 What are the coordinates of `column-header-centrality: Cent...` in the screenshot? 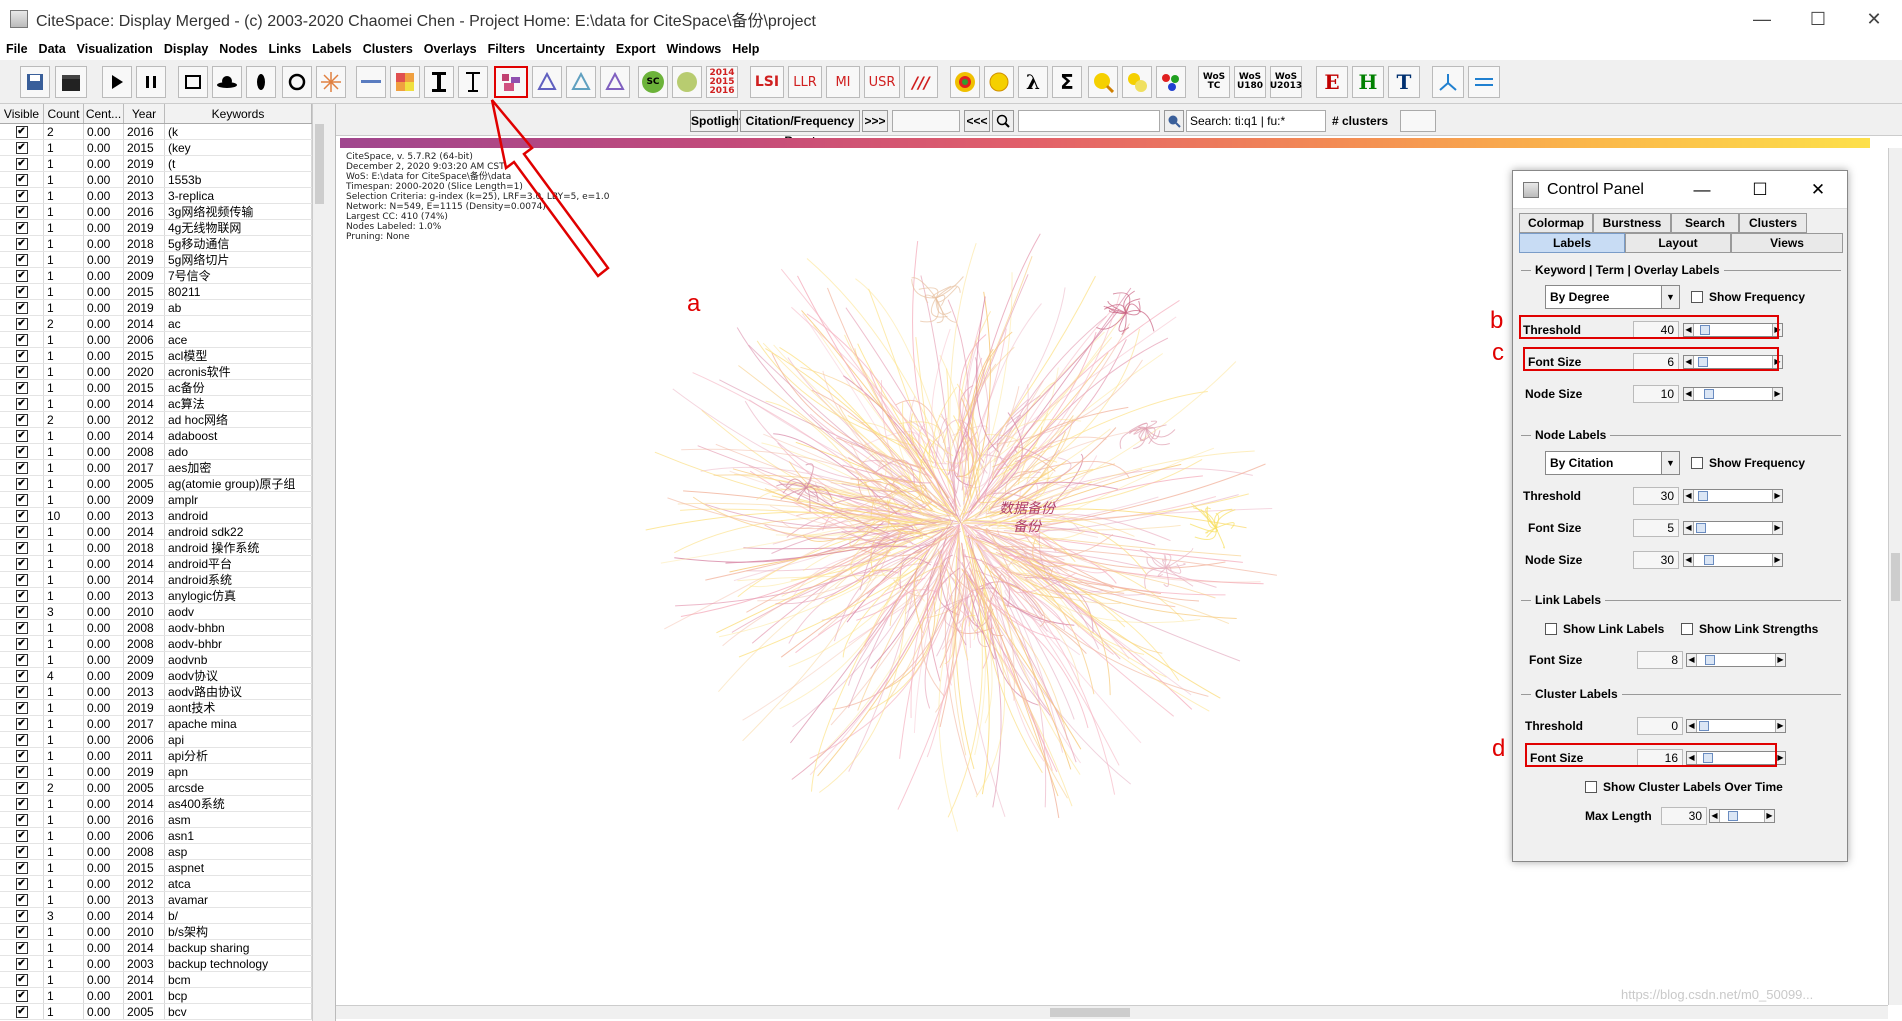 It's located at (104, 113).